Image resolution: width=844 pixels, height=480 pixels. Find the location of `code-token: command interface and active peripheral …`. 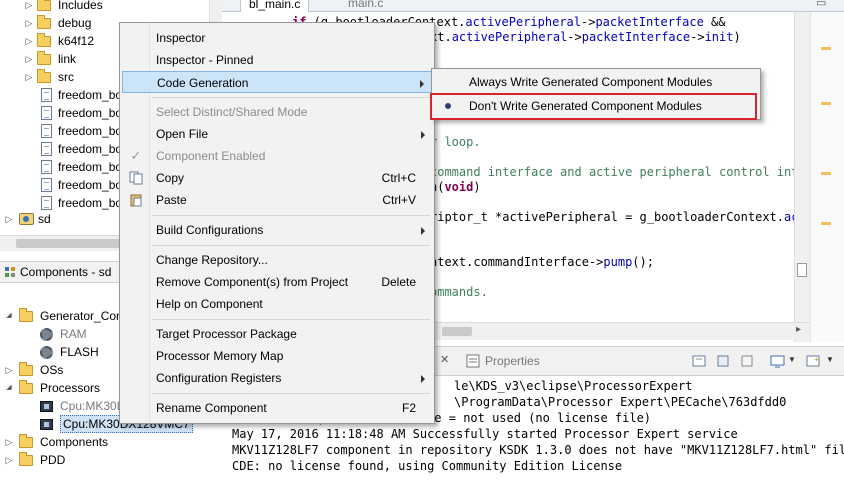

code-token: command interface and active peripheral … is located at coordinates (614, 172).